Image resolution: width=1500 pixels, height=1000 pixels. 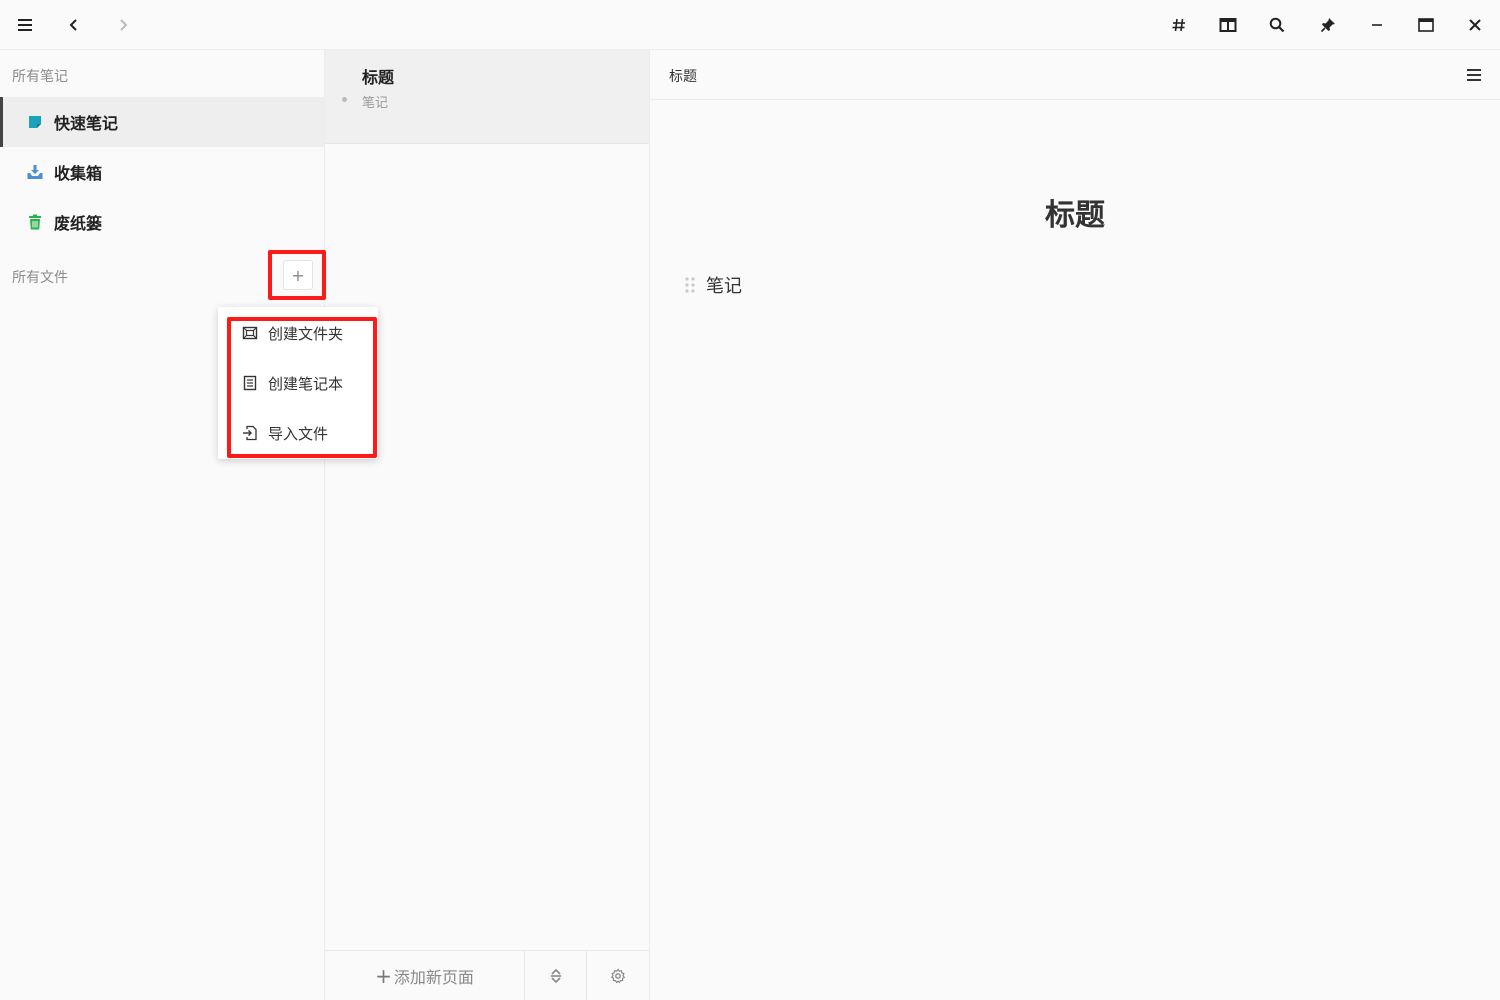 What do you see at coordinates (40, 77) in the screenshot?
I see `notes-section-header: 所有笔记` at bounding box center [40, 77].